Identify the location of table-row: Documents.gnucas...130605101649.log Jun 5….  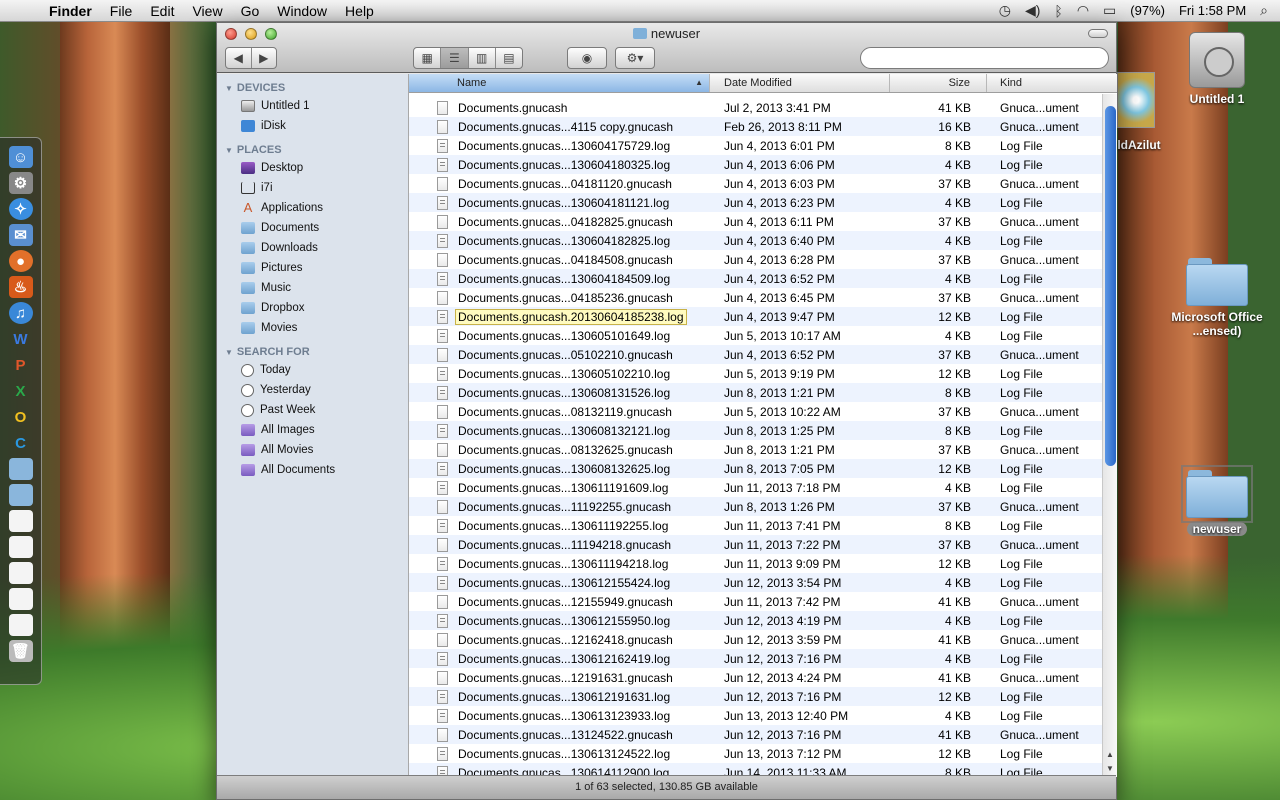
(755, 335).